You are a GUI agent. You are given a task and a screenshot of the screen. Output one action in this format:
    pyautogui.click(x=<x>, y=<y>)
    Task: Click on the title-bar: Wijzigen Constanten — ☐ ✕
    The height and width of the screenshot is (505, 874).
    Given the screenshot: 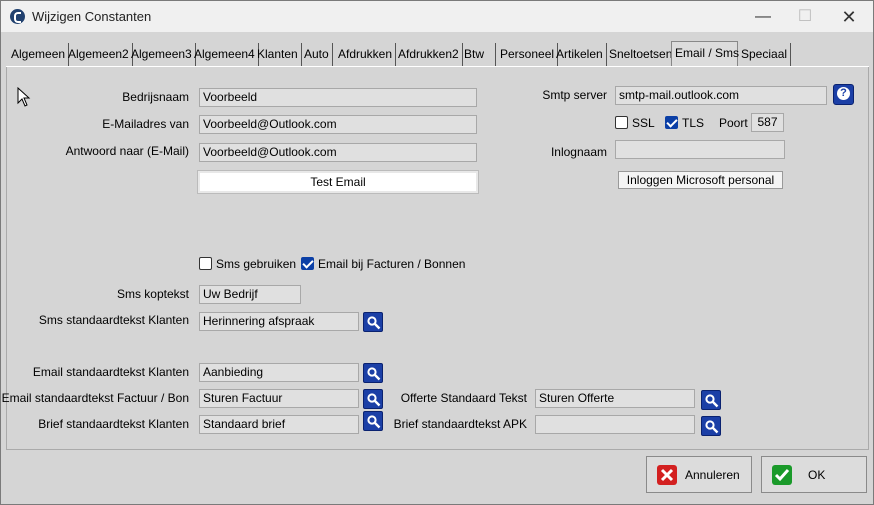 What is the action you would take?
    pyautogui.click(x=437, y=16)
    